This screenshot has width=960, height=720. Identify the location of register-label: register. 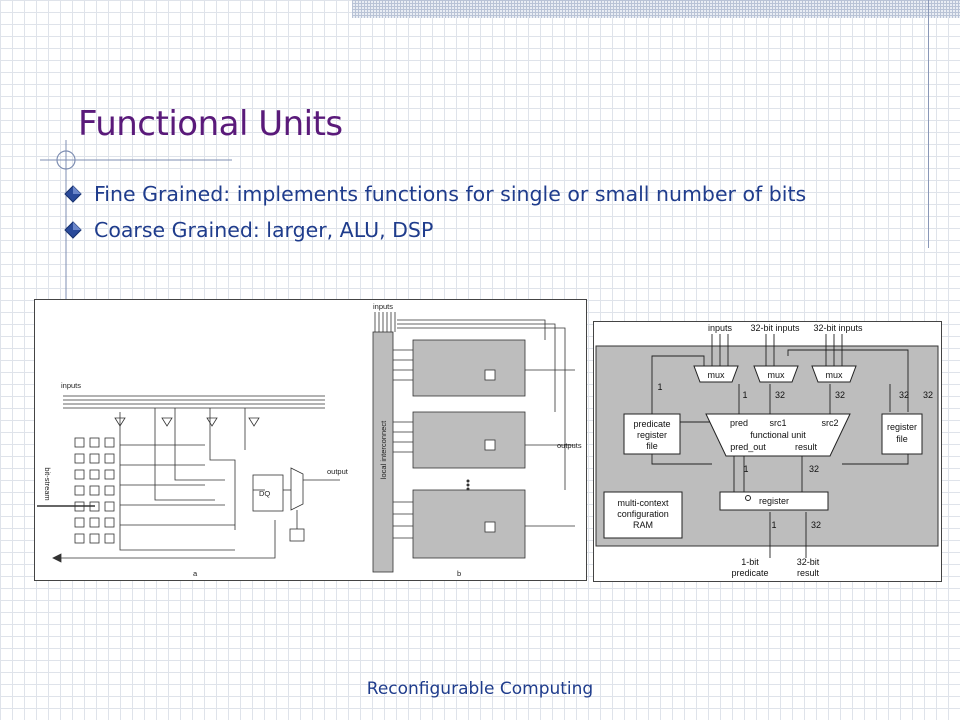
(774, 501).